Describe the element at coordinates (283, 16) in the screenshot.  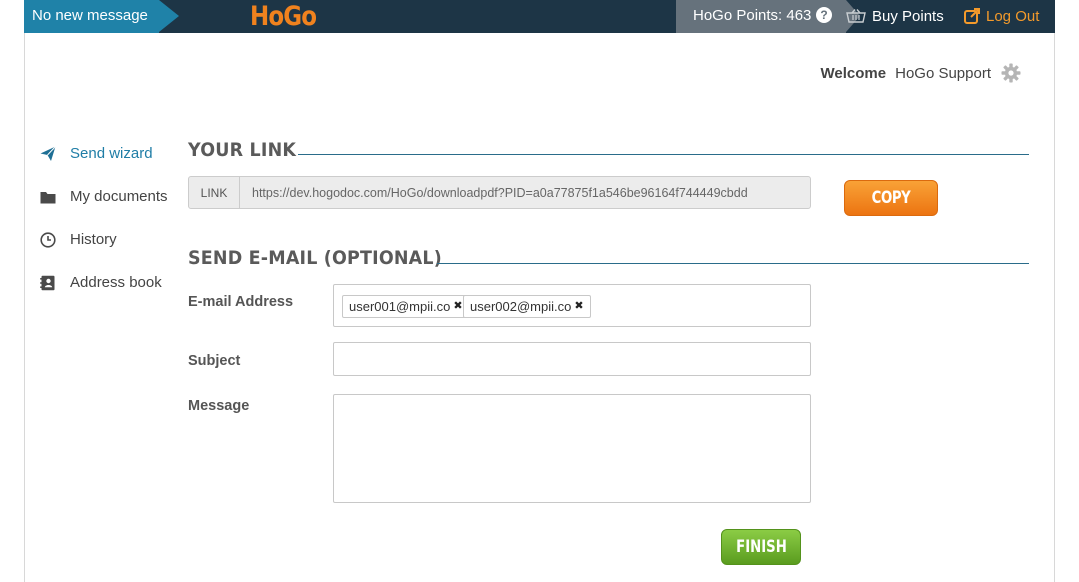
I see `hogo-logo: HoGo` at that location.